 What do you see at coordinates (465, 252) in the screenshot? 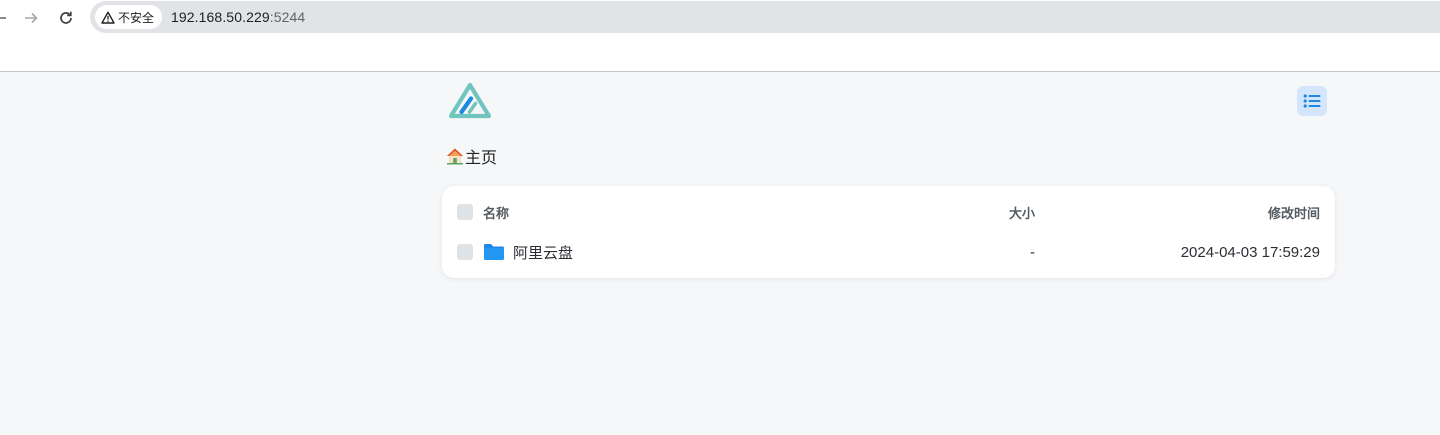
I see `row-checkbox` at bounding box center [465, 252].